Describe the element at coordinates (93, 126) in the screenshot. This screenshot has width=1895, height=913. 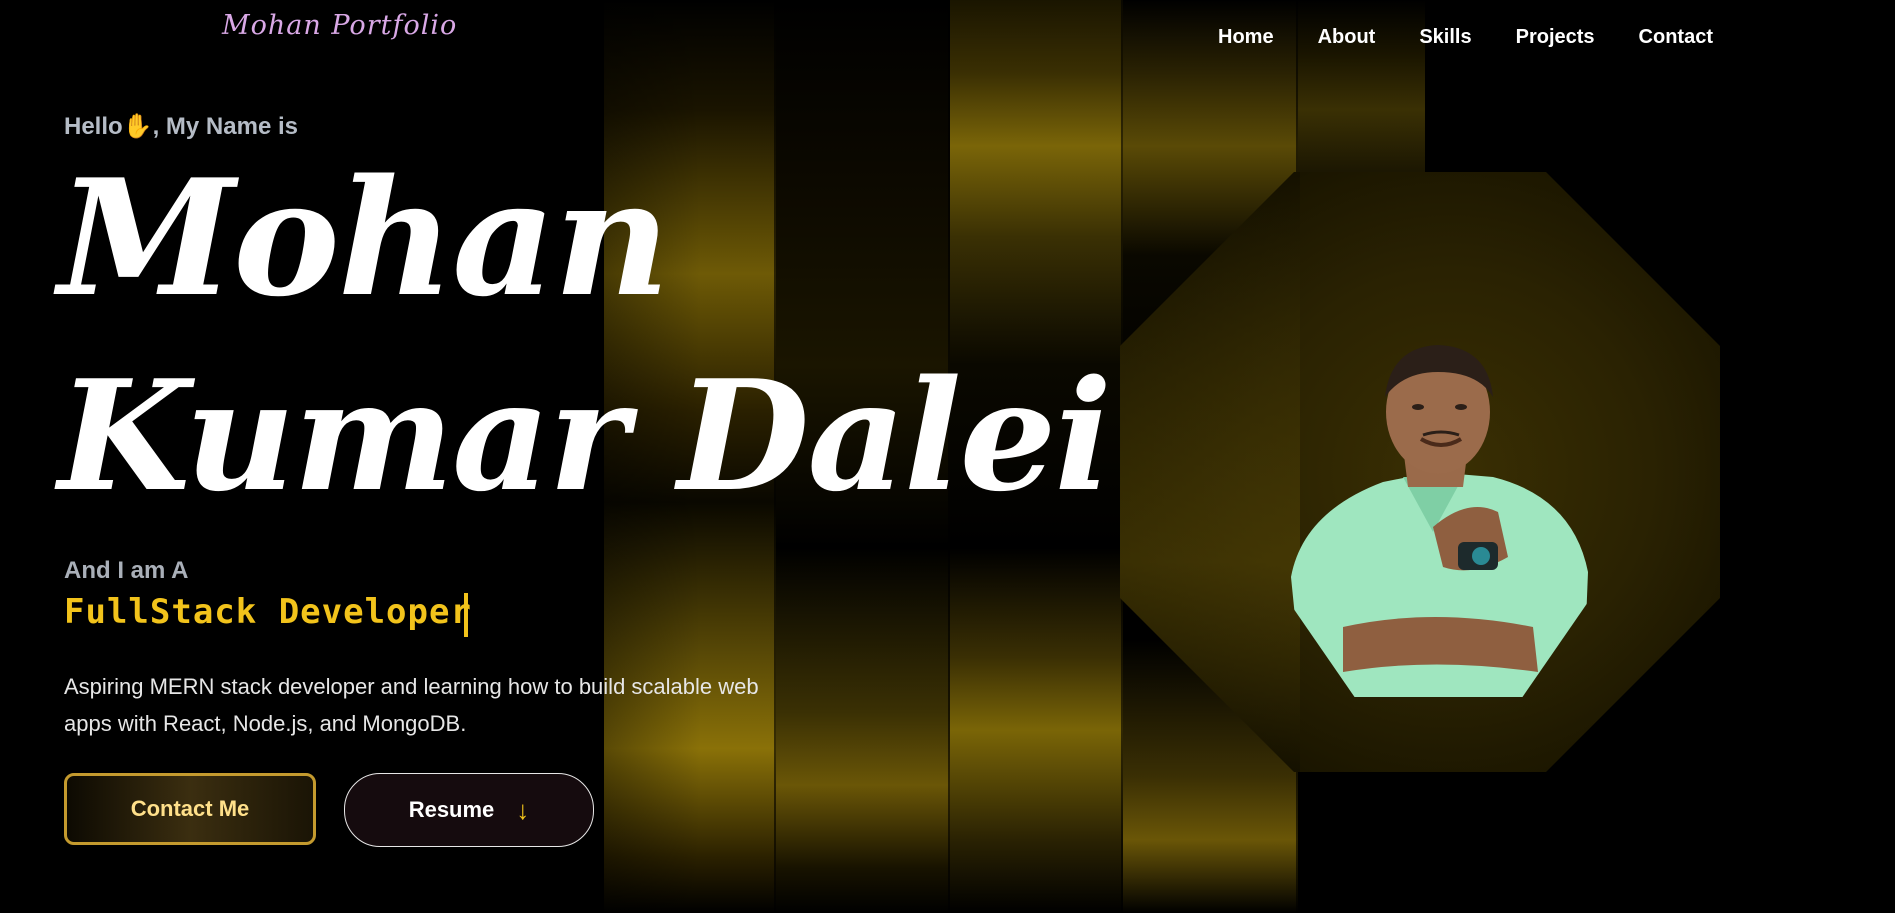
I see `greeting-prefix: Hello` at that location.